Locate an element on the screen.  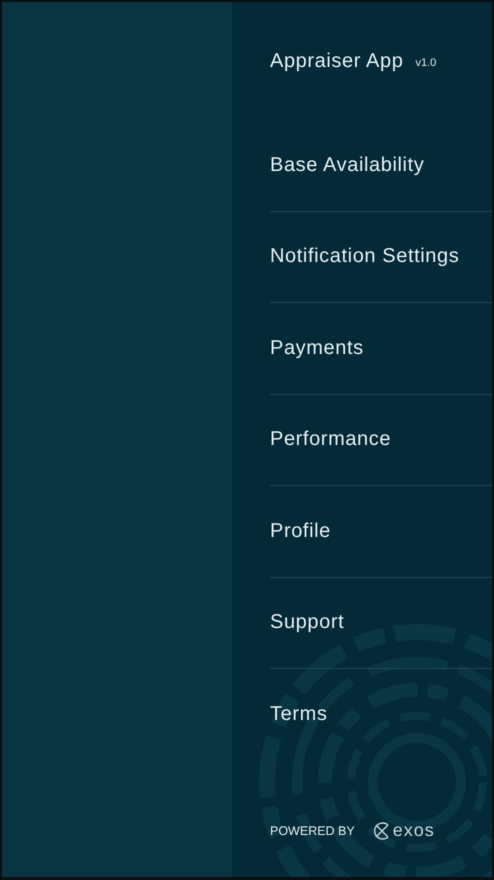
menu-item: Support is located at coordinates (381, 623).